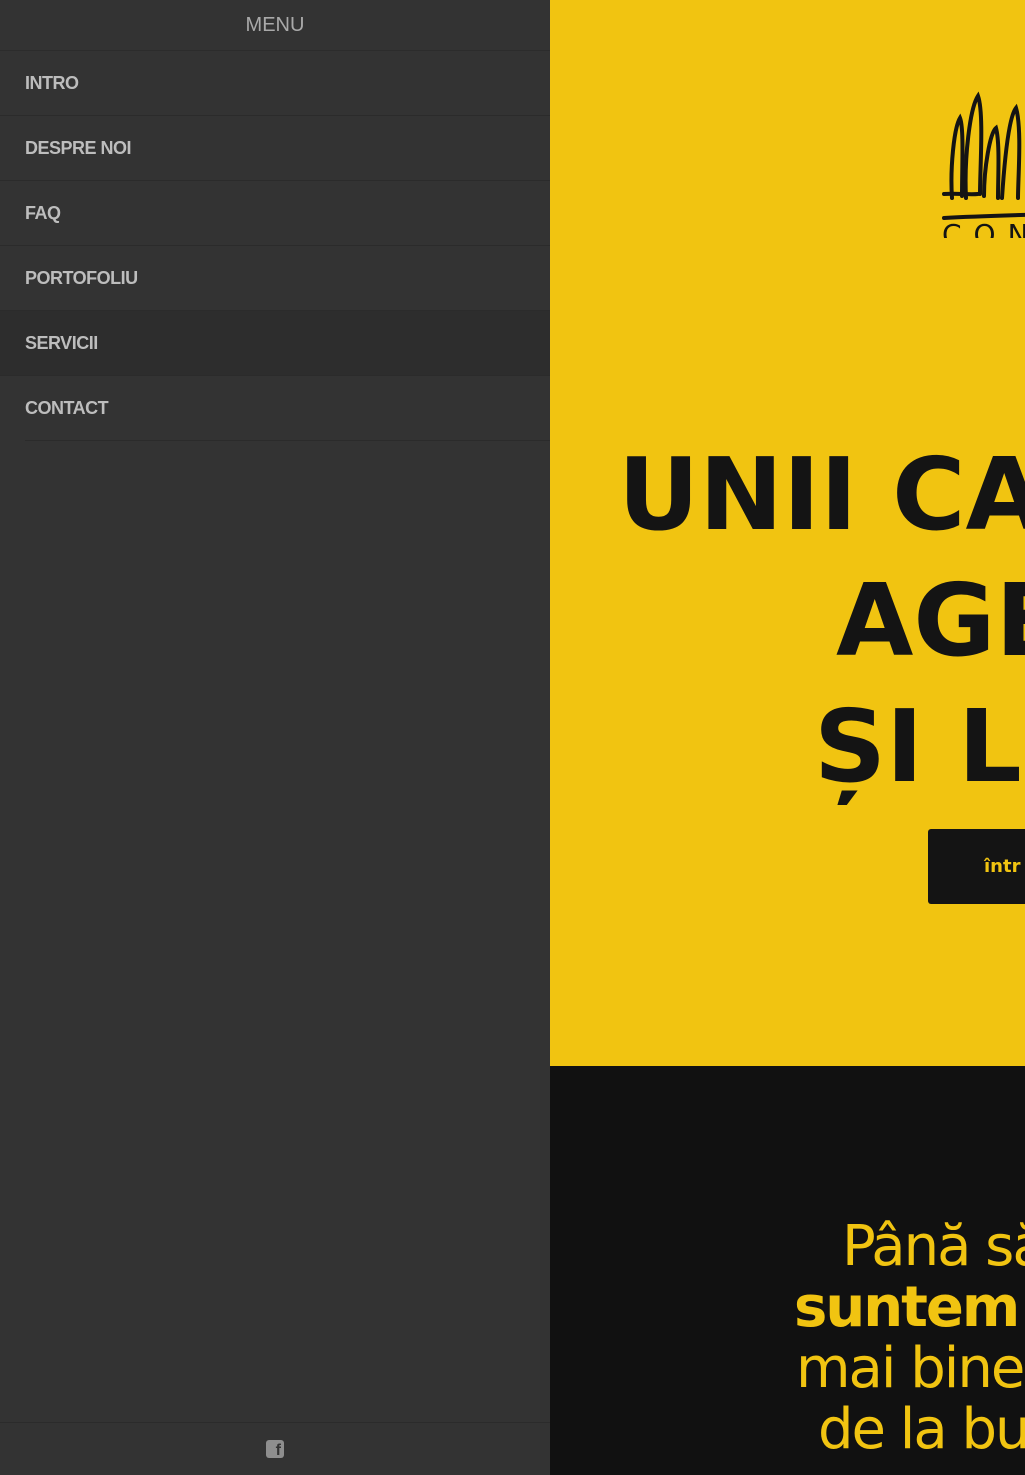  I want to click on menu-item-intro: INTRO, so click(275, 83).